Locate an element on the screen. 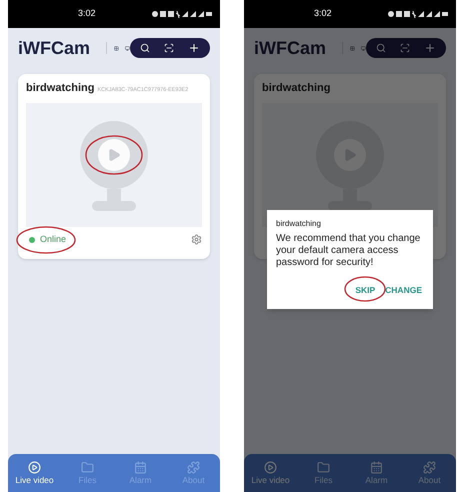 The height and width of the screenshot is (492, 462). search-icon is located at coordinates (145, 48).